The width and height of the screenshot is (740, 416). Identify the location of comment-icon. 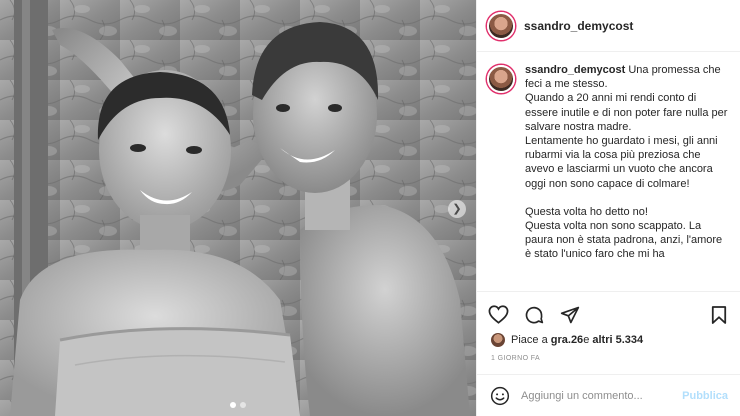
(534, 314).